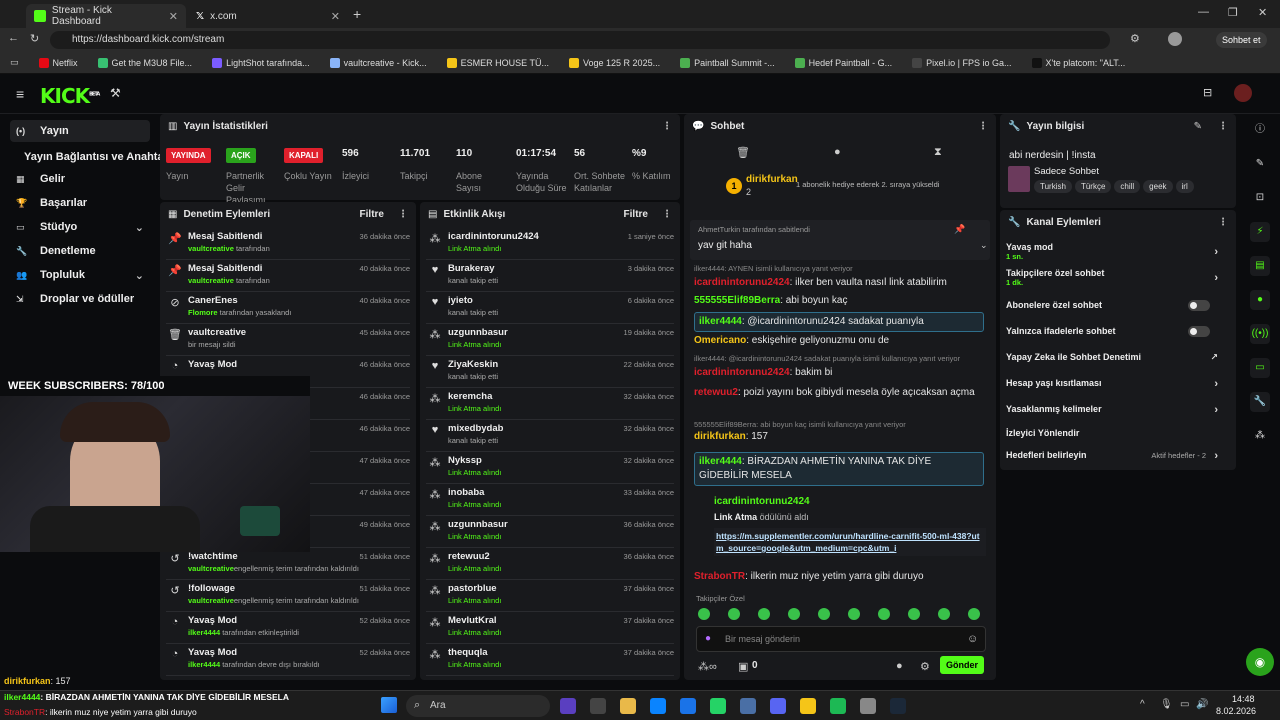  Describe the element at coordinates (1260, 662) in the screenshot. I see `help-chat-button: ◉` at that location.